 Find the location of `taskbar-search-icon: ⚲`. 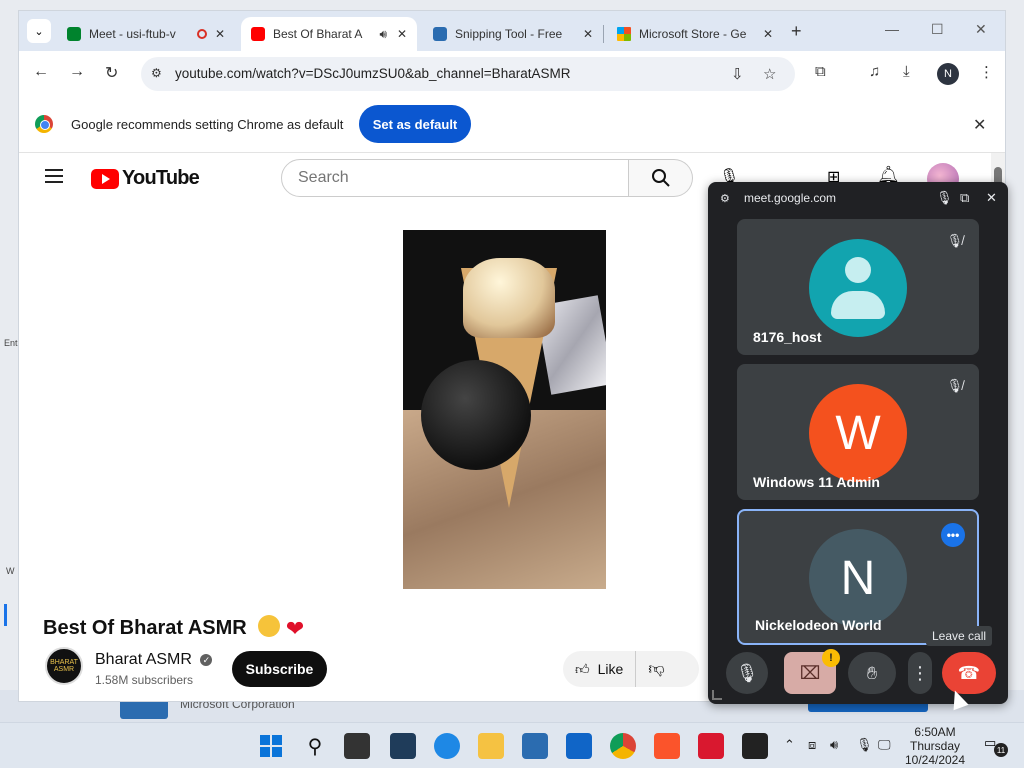

taskbar-search-icon: ⚲ is located at coordinates (315, 746).